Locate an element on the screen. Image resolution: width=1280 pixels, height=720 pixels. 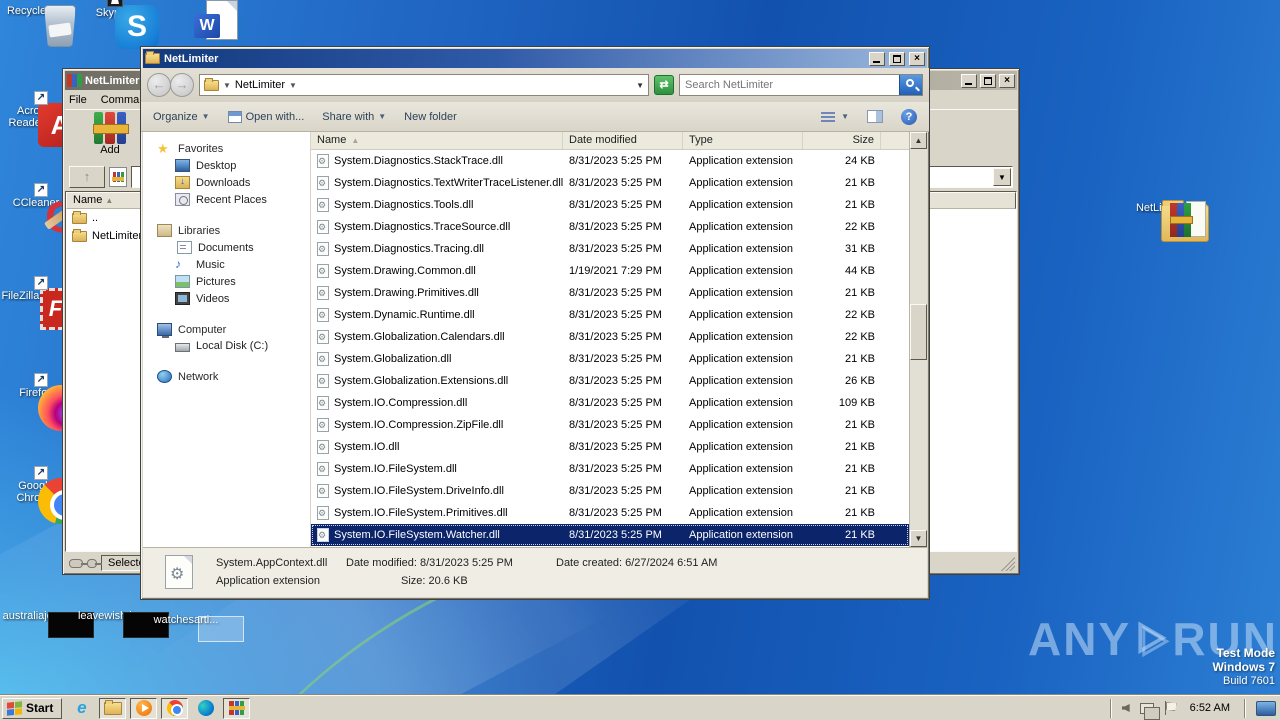
taskbar-media-player-button is located at coordinates (144, 708).